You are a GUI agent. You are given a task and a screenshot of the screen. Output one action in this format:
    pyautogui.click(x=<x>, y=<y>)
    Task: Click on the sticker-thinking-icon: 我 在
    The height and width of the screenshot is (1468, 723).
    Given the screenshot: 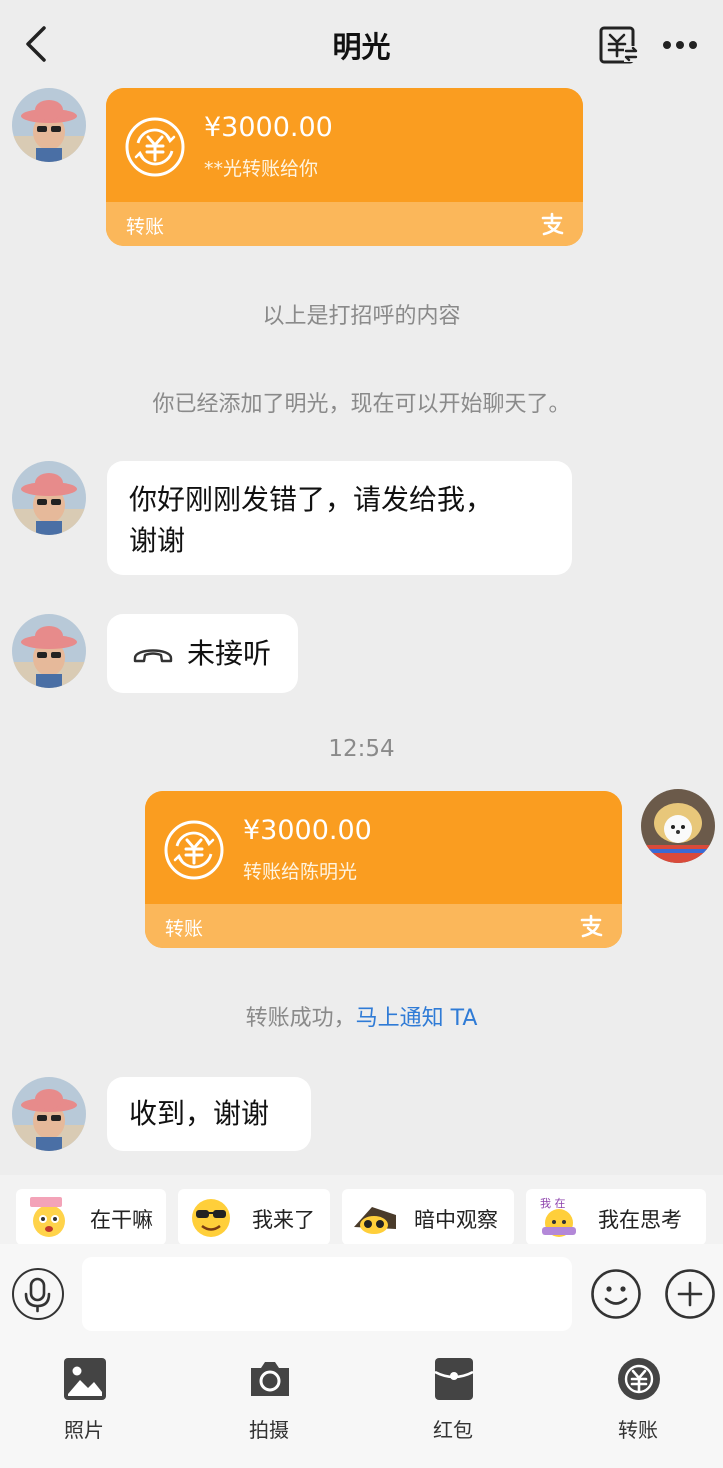 What is the action you would take?
    pyautogui.click(x=559, y=1217)
    